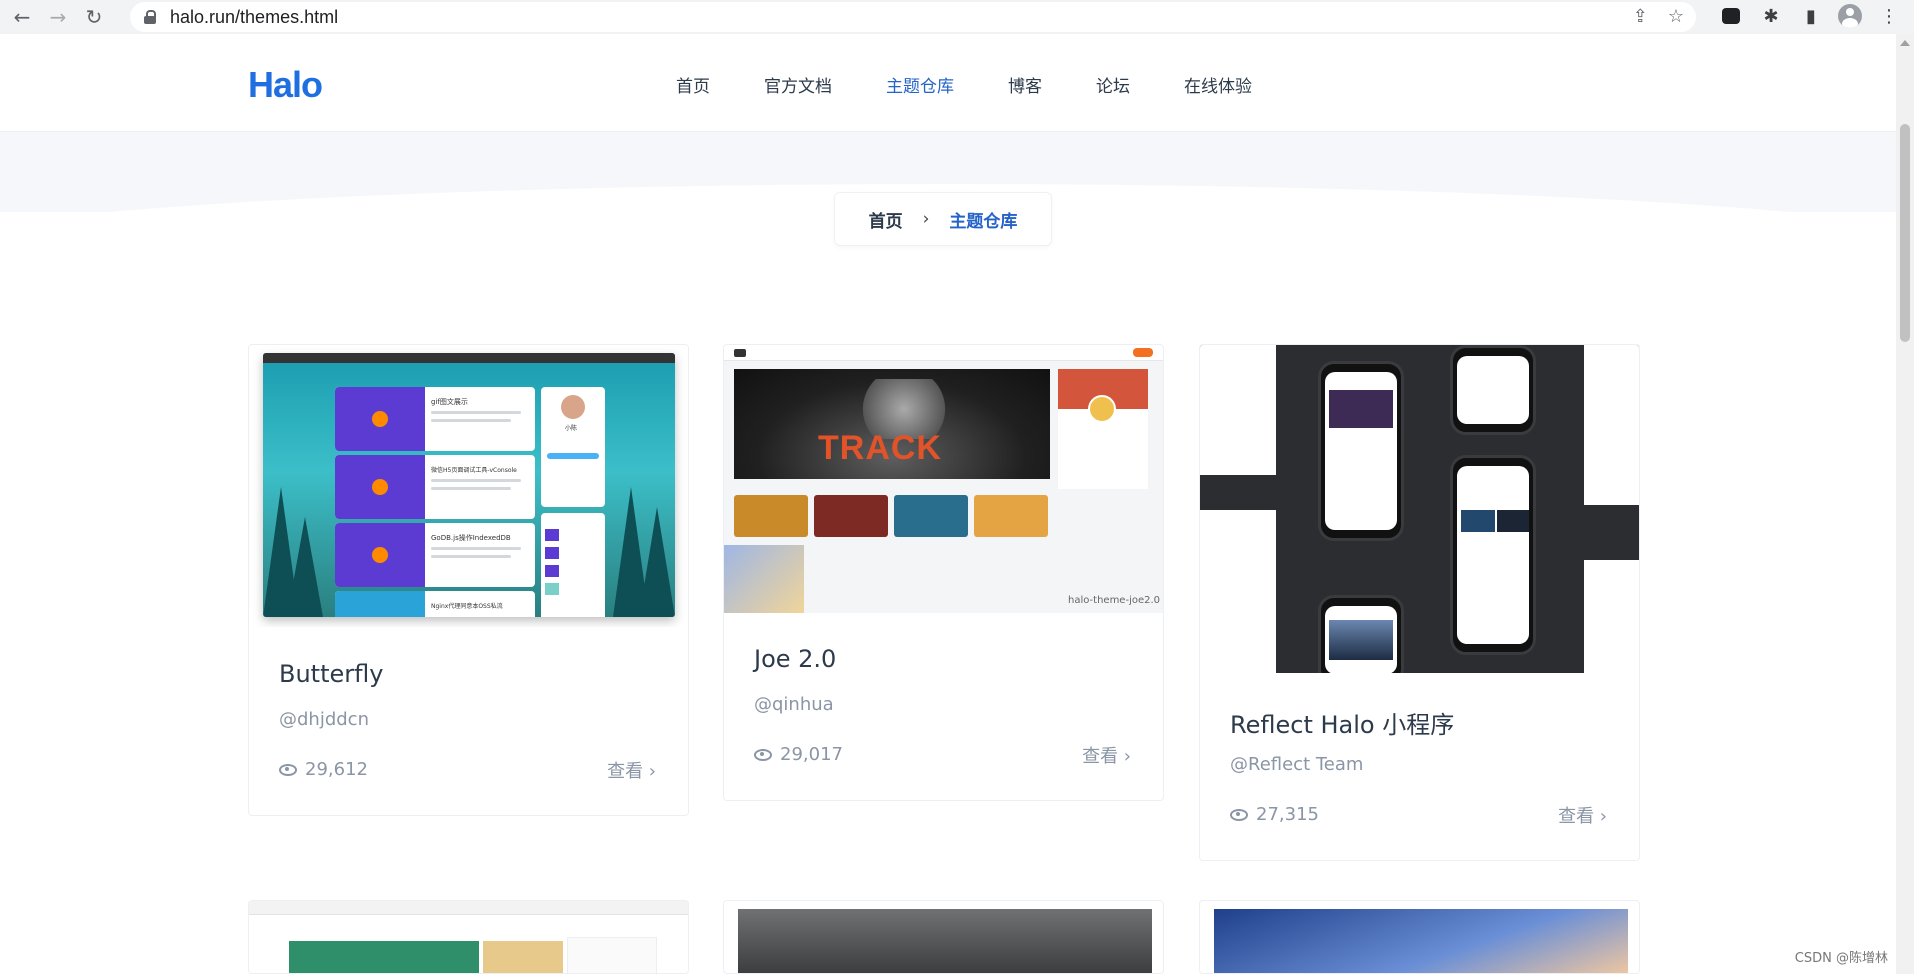 Image resolution: width=1914 pixels, height=974 pixels. I want to click on thumb-post-title: gif图文展示, so click(449, 402).